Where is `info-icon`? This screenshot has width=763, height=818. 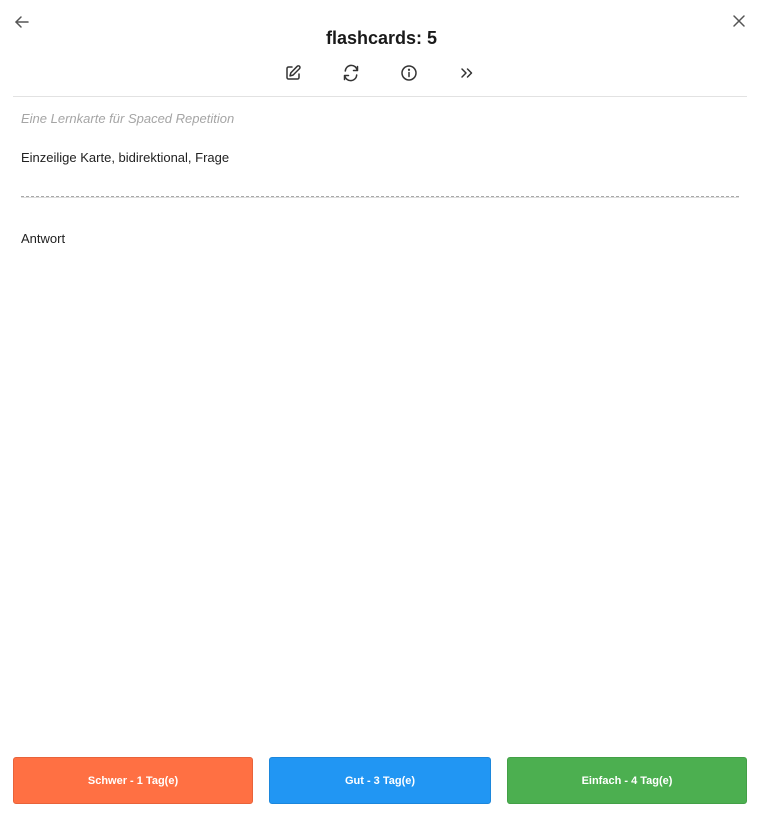 info-icon is located at coordinates (409, 73).